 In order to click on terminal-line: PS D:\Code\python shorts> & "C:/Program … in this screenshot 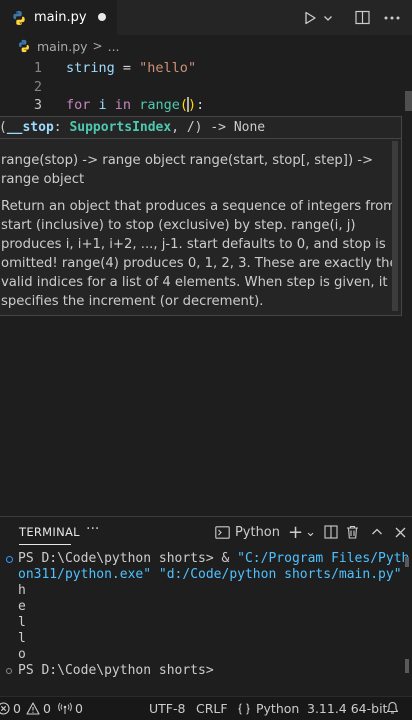, I will do `click(213, 559)`.